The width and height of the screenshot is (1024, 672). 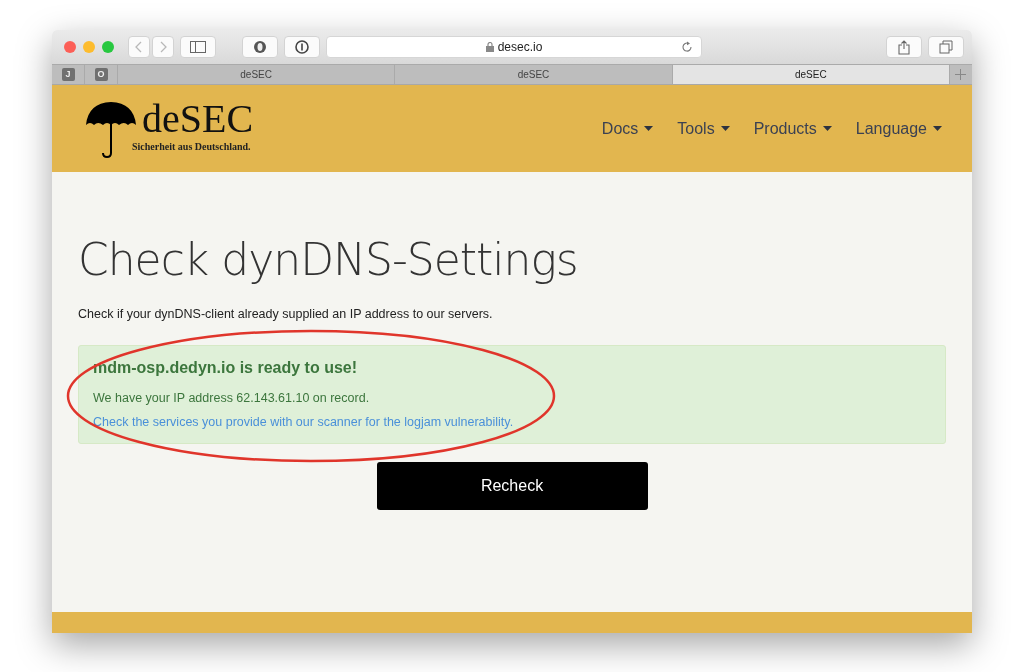 What do you see at coordinates (192, 146) in the screenshot?
I see `logo-tagline: Sicherheit aus Deutschland.` at bounding box center [192, 146].